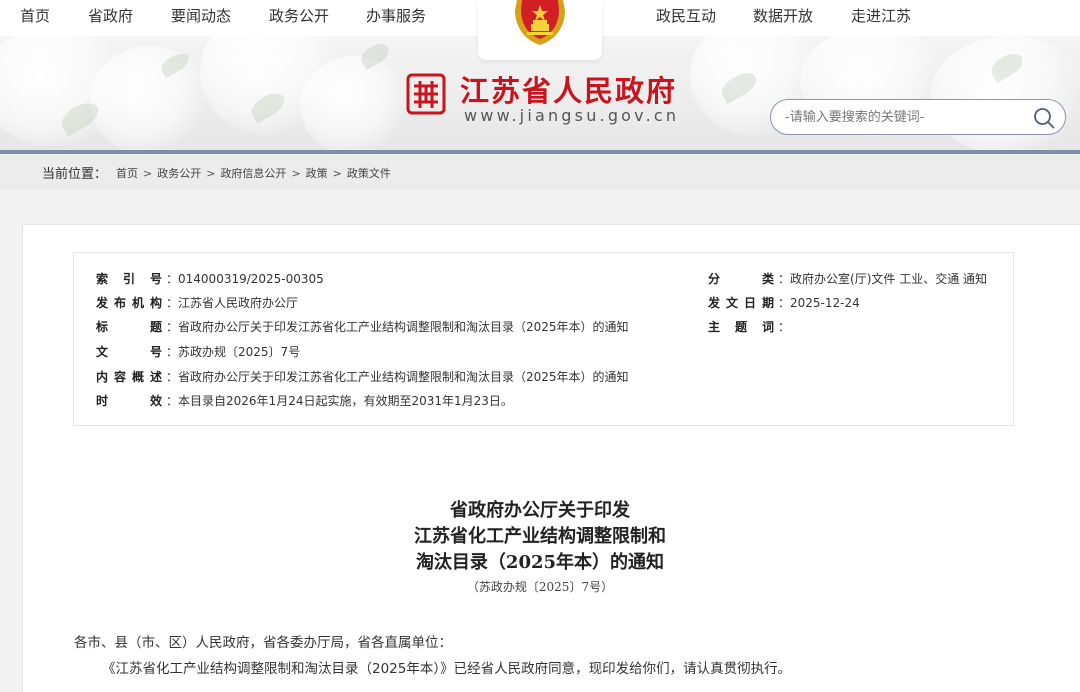 The height and width of the screenshot is (692, 1080). Describe the element at coordinates (889, 279) in the screenshot. I see `meta-value: 政府办公室(厅)文件 工业、交通 通知` at that location.